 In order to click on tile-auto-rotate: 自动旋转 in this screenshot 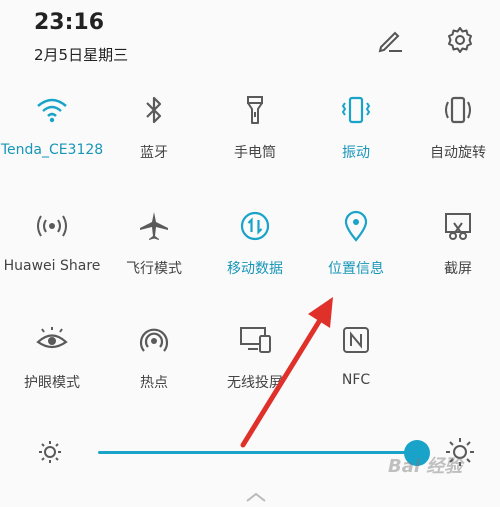, I will do `click(454, 142)`.